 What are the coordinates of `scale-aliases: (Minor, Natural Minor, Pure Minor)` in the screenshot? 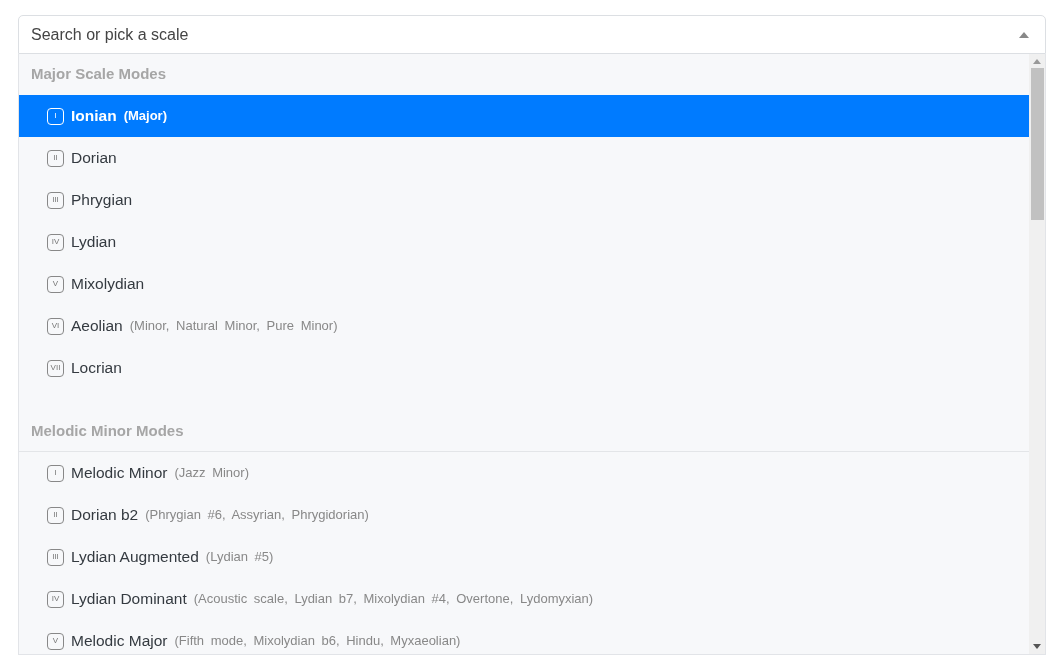 It's located at (233, 326).